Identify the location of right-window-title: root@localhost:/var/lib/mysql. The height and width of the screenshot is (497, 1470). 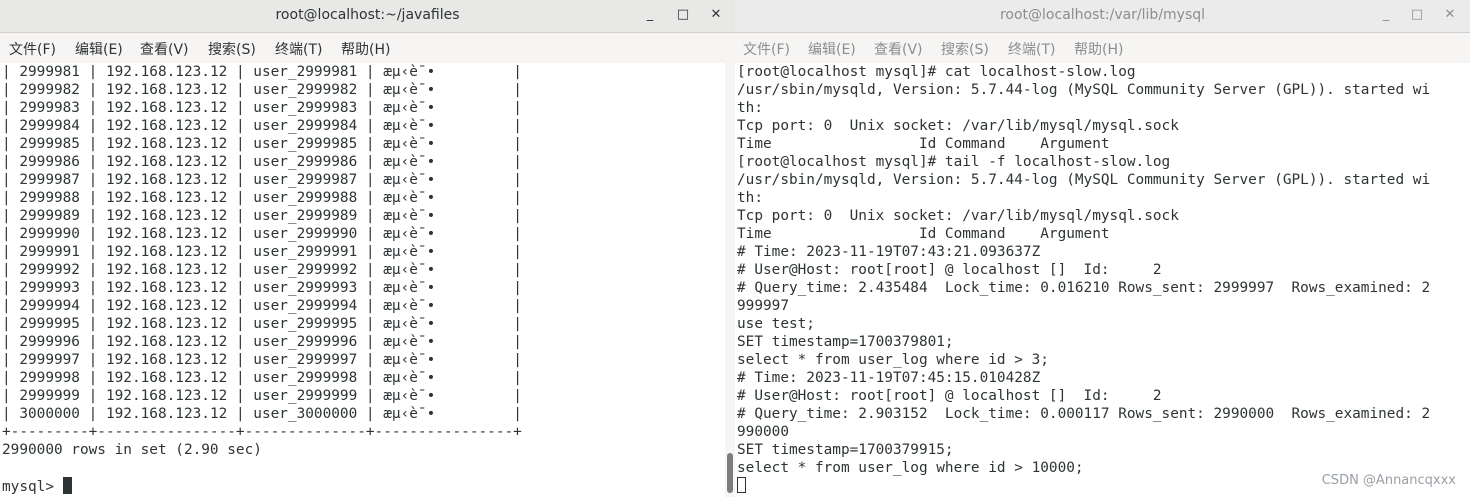
(1102, 15).